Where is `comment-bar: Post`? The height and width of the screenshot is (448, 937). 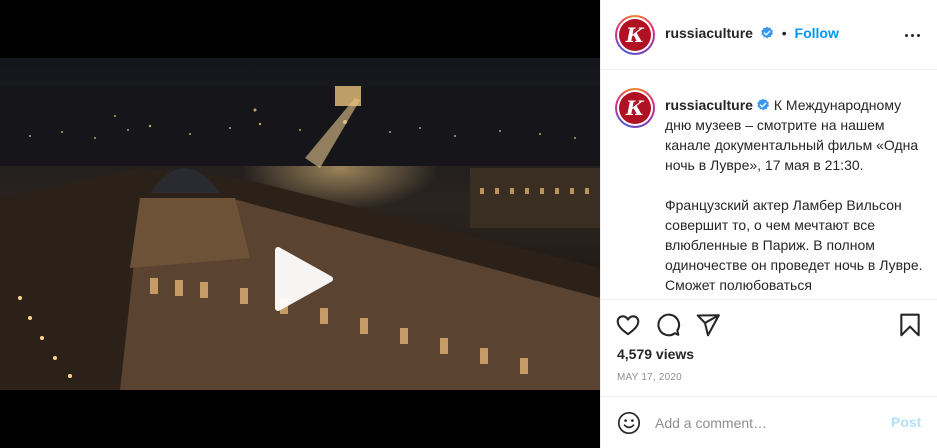 comment-bar: Post is located at coordinates (769, 422).